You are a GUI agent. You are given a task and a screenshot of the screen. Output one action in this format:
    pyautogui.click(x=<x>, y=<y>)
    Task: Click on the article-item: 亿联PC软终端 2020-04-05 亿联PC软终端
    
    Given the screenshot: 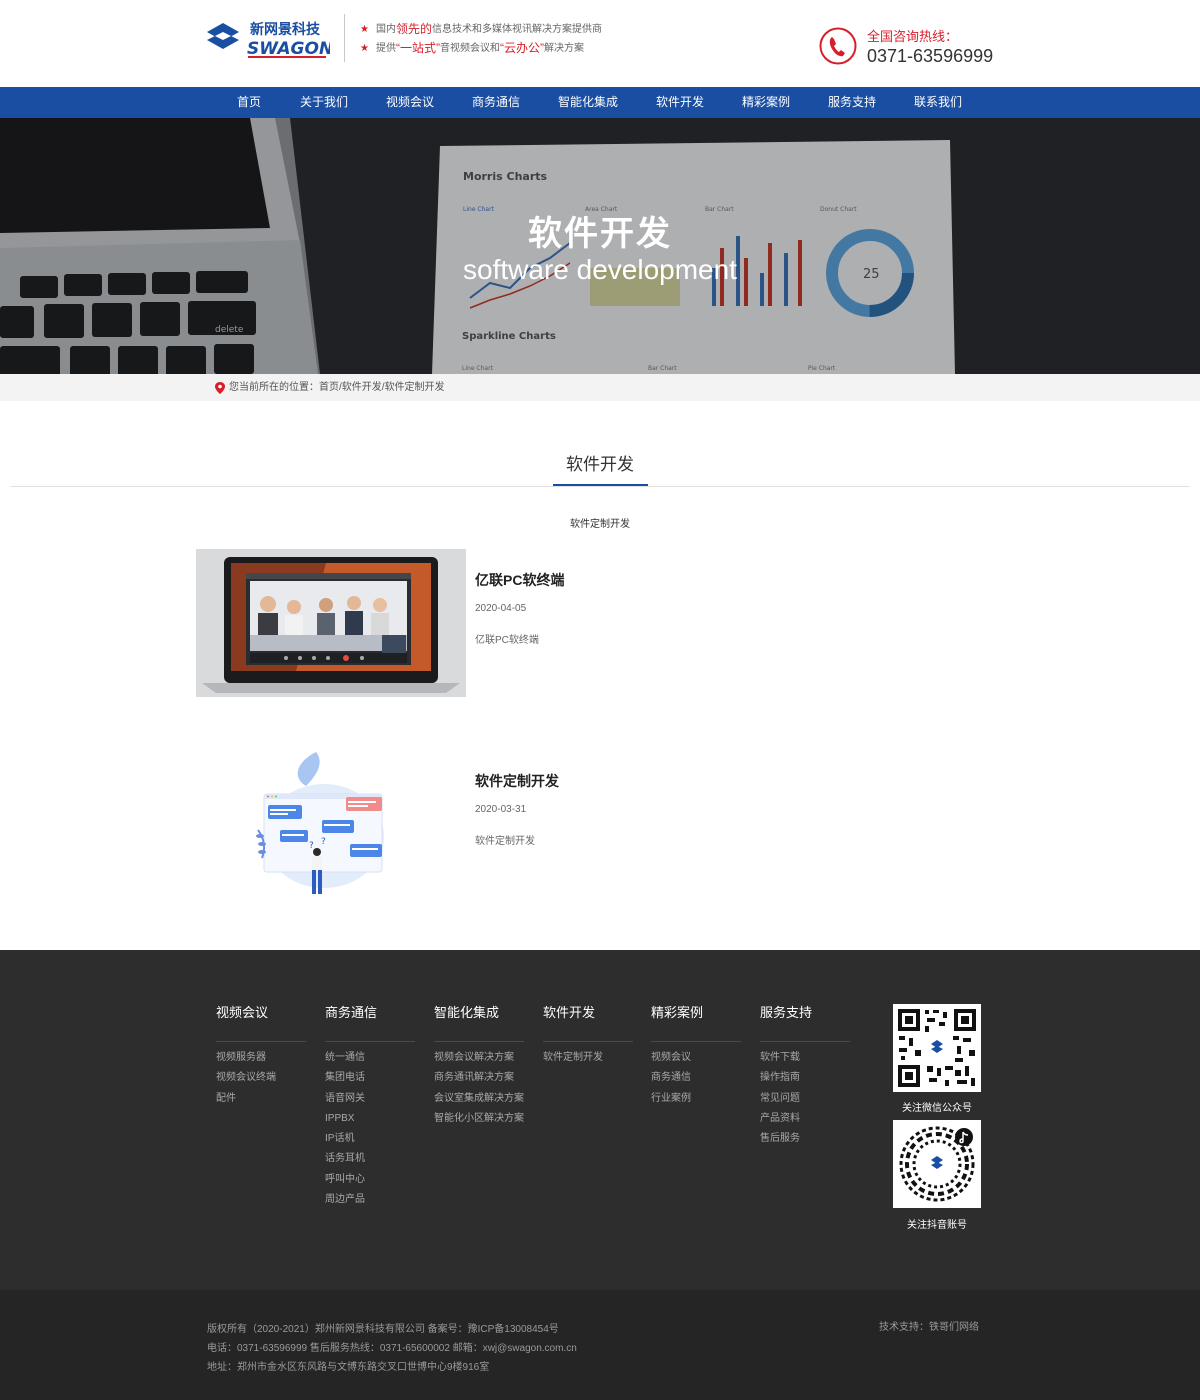 What is the action you would take?
    pyautogui.click(x=596, y=623)
    